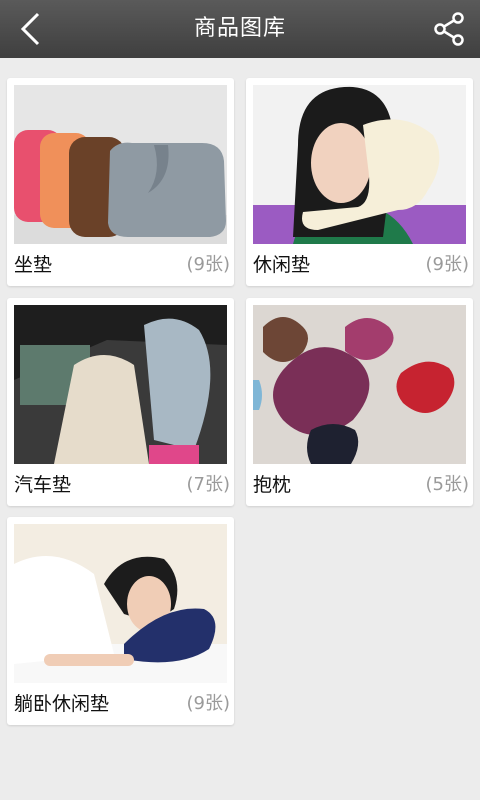 This screenshot has height=800, width=480. What do you see at coordinates (272, 485) in the screenshot?
I see `category-label: 抱枕` at bounding box center [272, 485].